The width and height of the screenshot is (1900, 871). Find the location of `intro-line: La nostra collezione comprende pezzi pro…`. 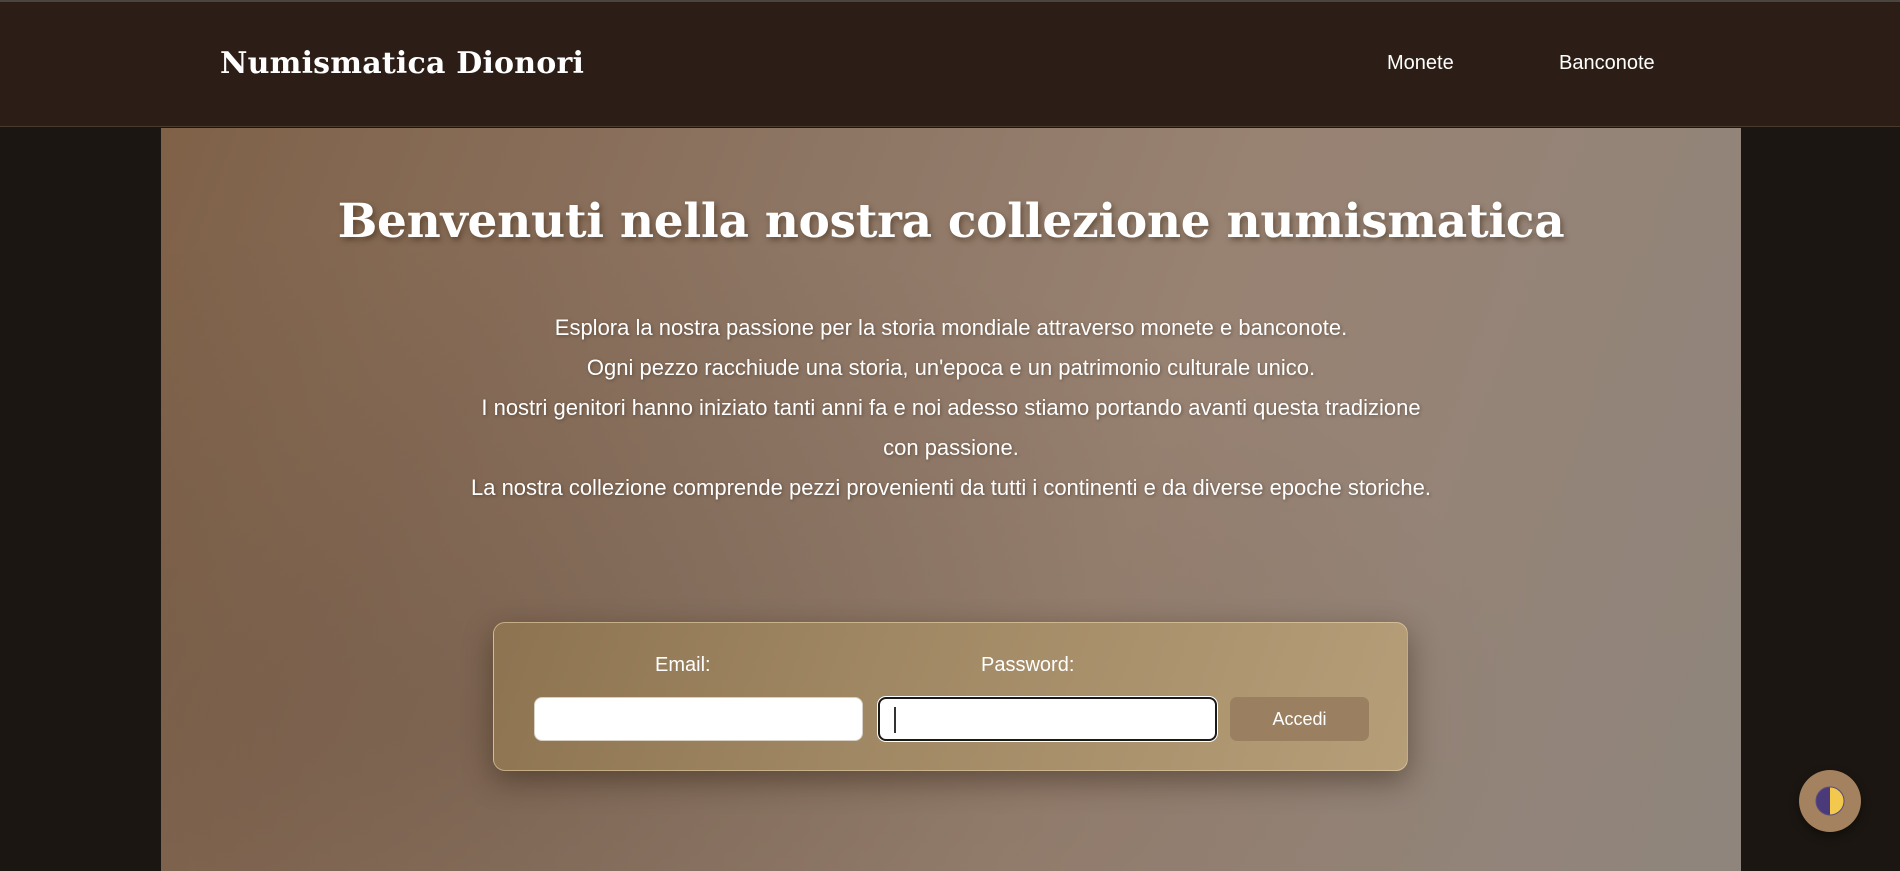

intro-line: La nostra collezione comprende pezzi pro… is located at coordinates (951, 487).